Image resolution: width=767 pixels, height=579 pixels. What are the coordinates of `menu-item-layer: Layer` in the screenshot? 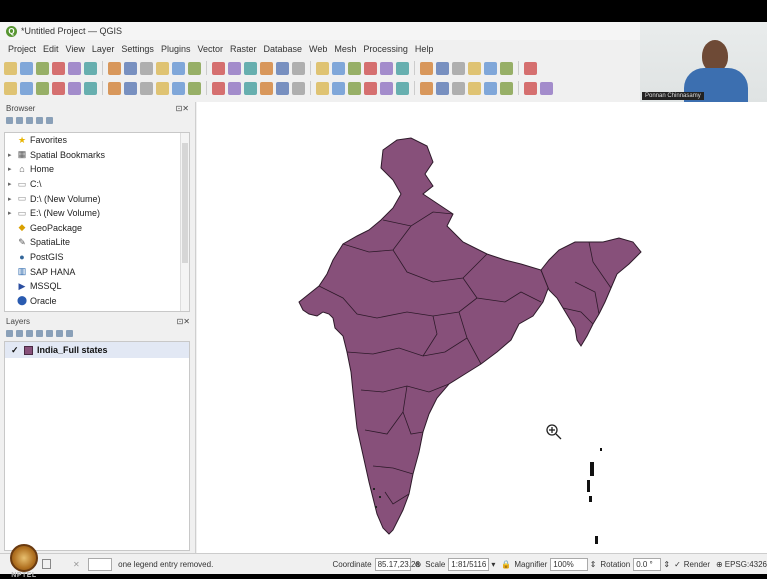 It's located at (103, 49).